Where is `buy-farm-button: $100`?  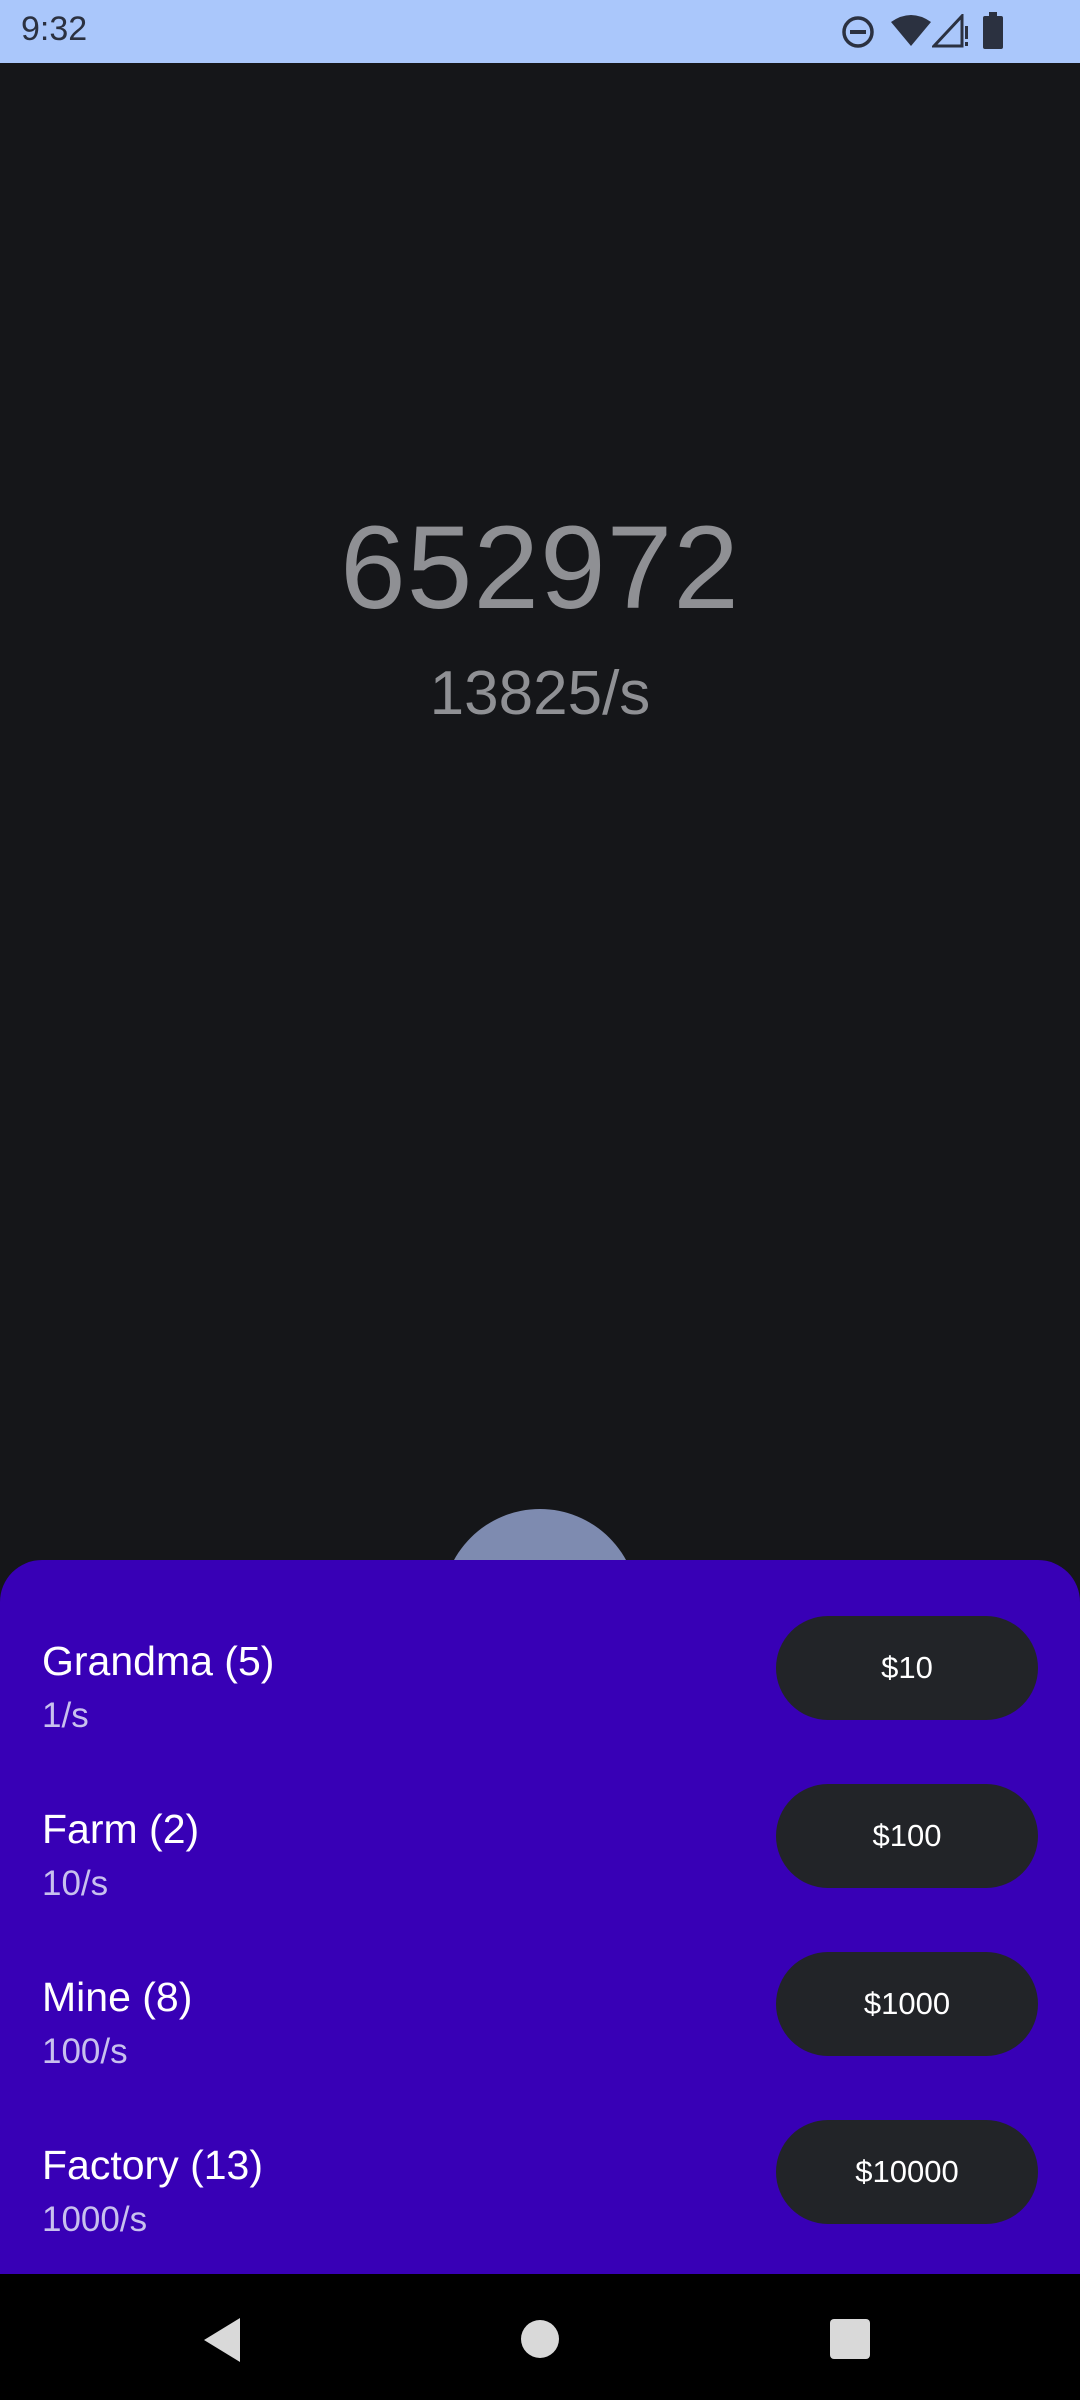
buy-farm-button: $100 is located at coordinates (907, 1836).